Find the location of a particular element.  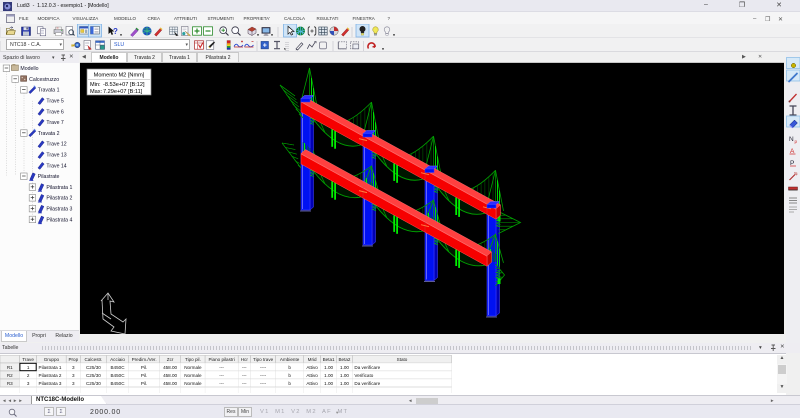

svg-text: Prop is located at coordinates (73, 359).